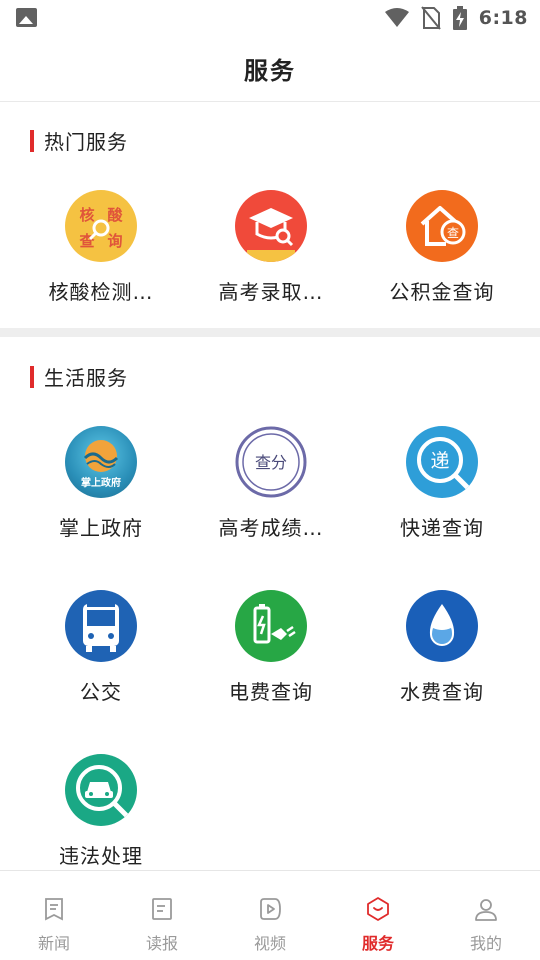  What do you see at coordinates (101, 528) in the screenshot?
I see `service-label: 掌上政府` at bounding box center [101, 528].